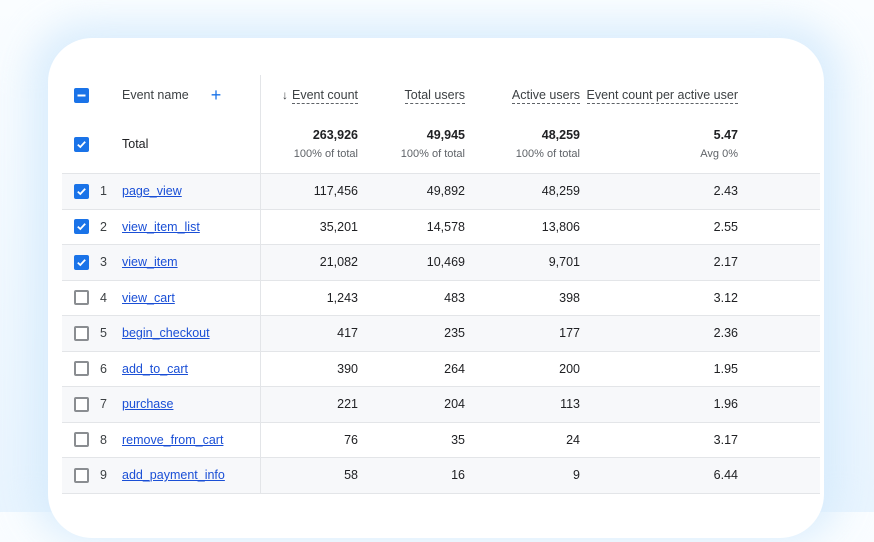  Describe the element at coordinates (445, 262) in the screenshot. I see `total-users-cell: 10,469` at that location.